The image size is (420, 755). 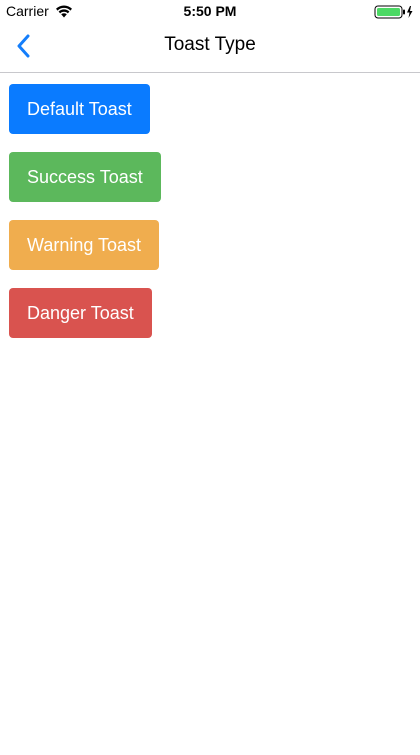 I want to click on battery-charging-icon, so click(x=394, y=12).